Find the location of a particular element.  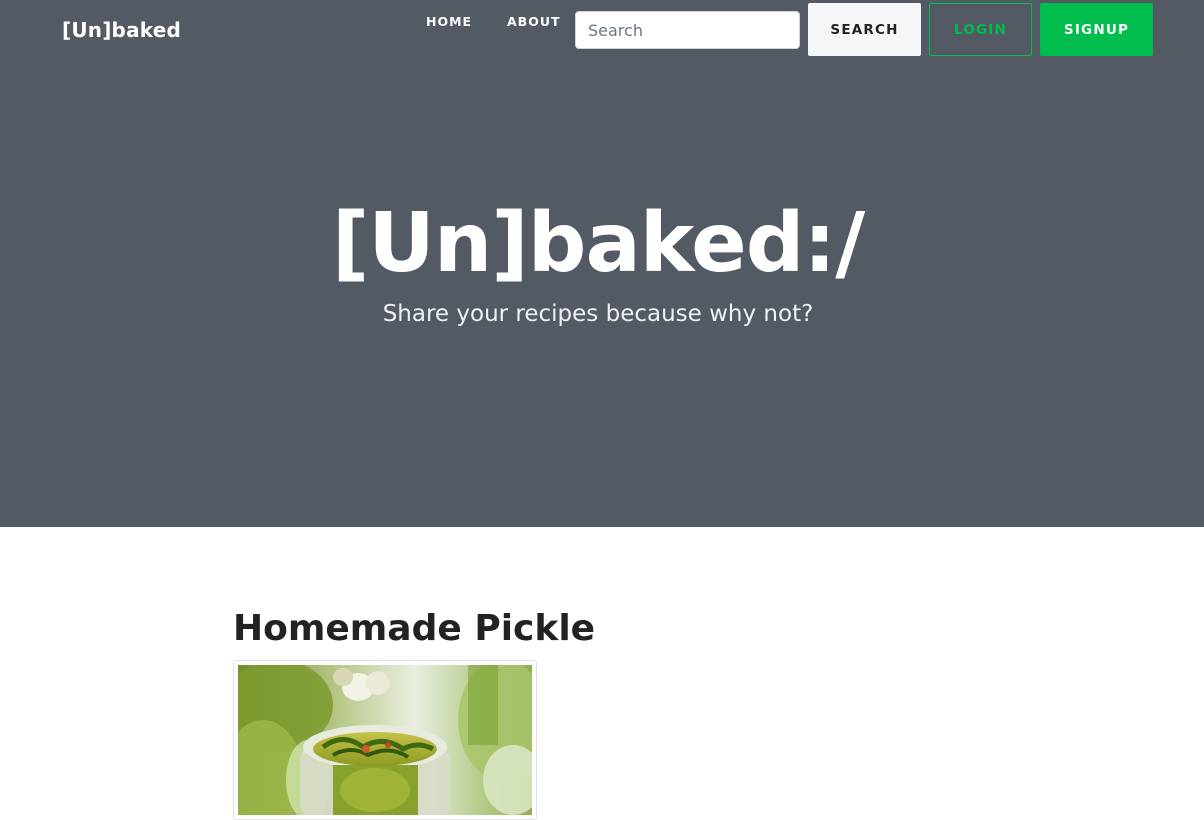

recipe-title: Homemade Pickle is located at coordinates (414, 629).